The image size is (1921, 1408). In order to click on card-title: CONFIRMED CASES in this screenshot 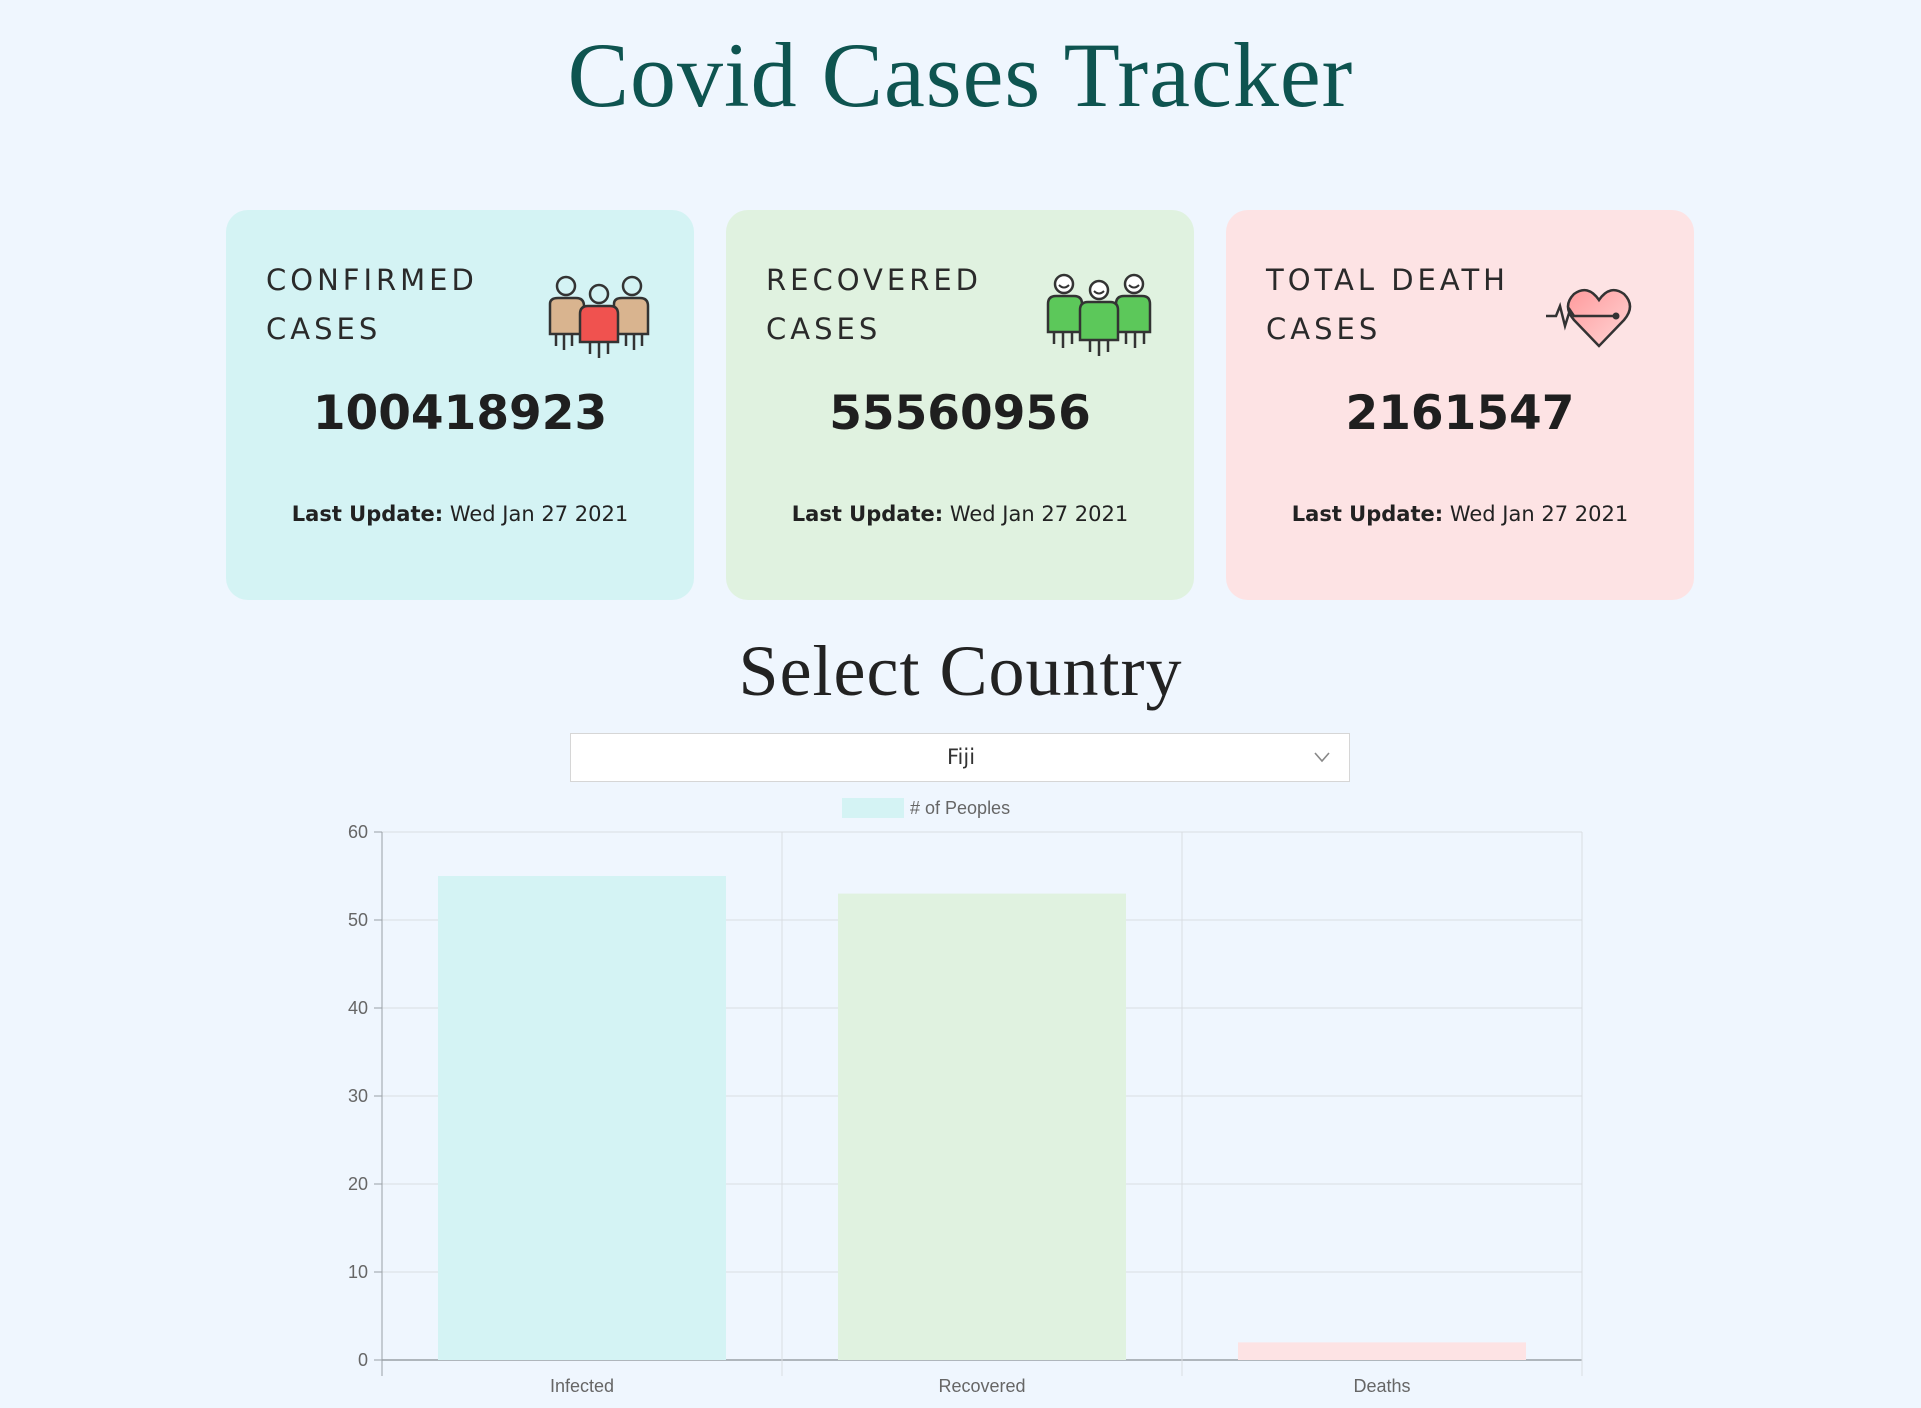, I will do `click(406, 305)`.